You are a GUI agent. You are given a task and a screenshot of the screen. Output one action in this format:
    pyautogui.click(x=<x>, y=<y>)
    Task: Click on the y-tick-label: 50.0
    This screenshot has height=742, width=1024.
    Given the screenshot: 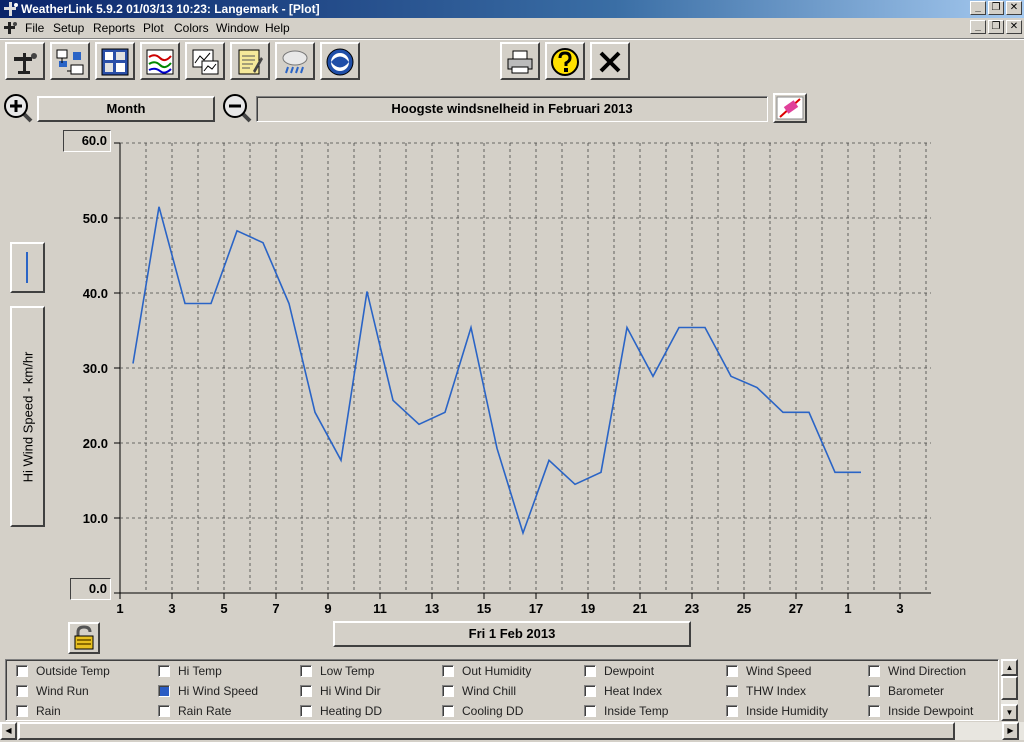 What is the action you would take?
    pyautogui.click(x=95, y=218)
    